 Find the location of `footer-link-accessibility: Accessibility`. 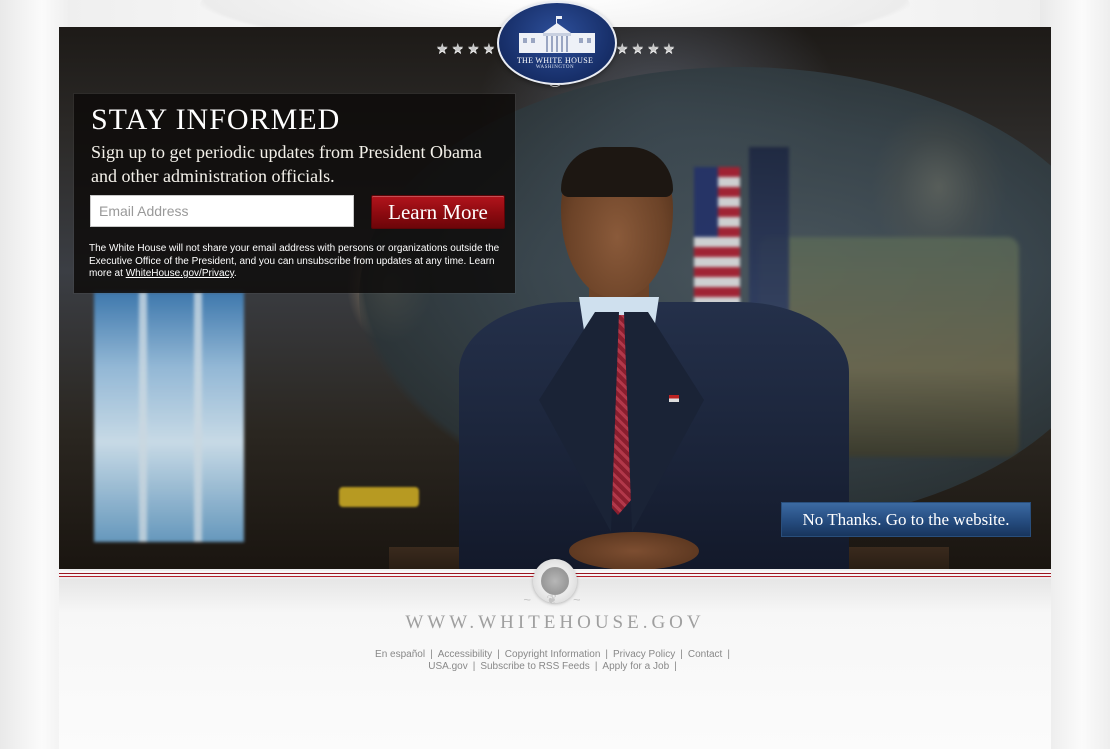

footer-link-accessibility: Accessibility is located at coordinates (465, 654).